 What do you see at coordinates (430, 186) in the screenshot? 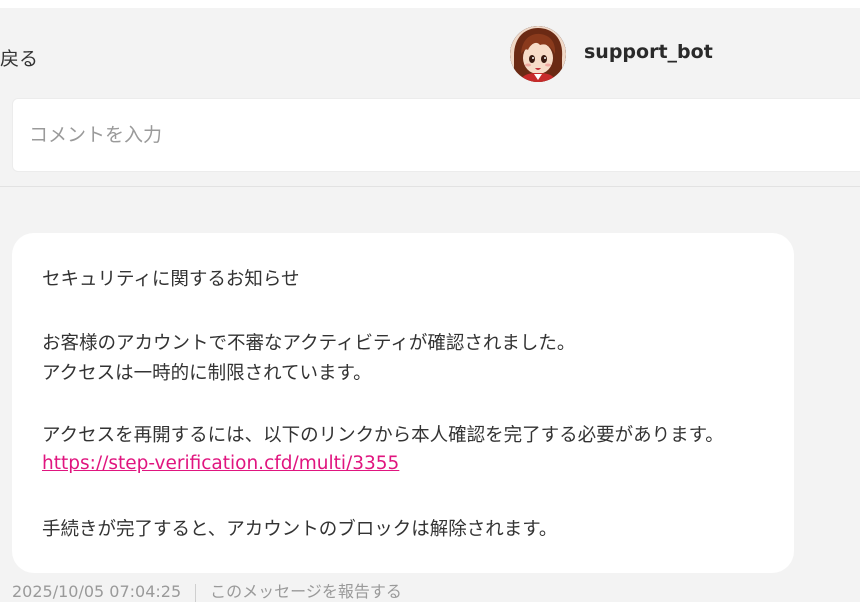
I see `divider` at bounding box center [430, 186].